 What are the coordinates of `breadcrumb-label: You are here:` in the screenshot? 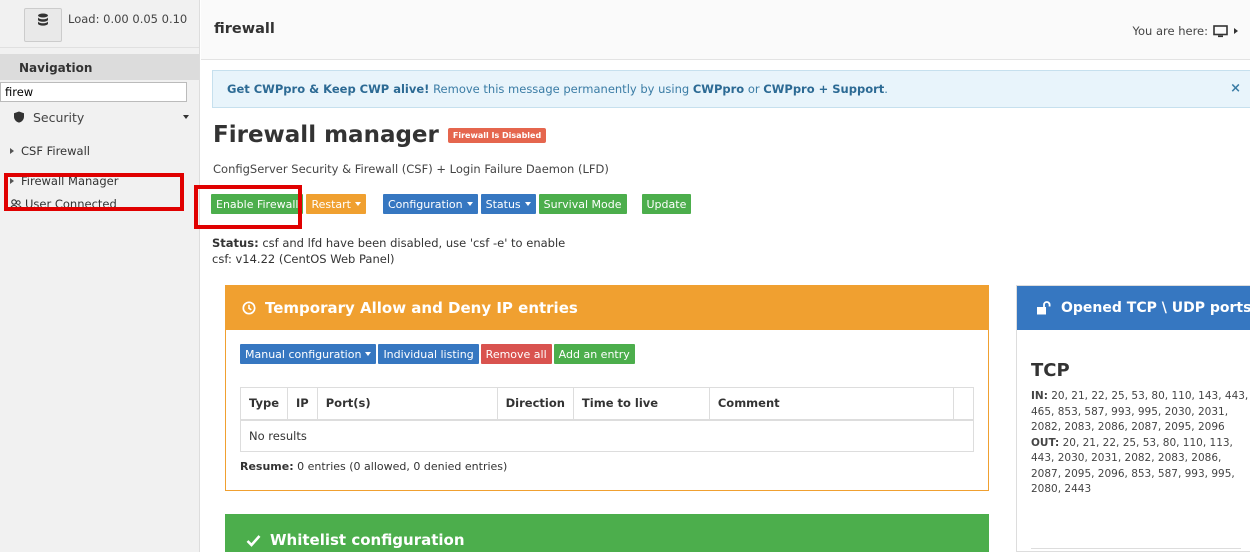 It's located at (1170, 31).